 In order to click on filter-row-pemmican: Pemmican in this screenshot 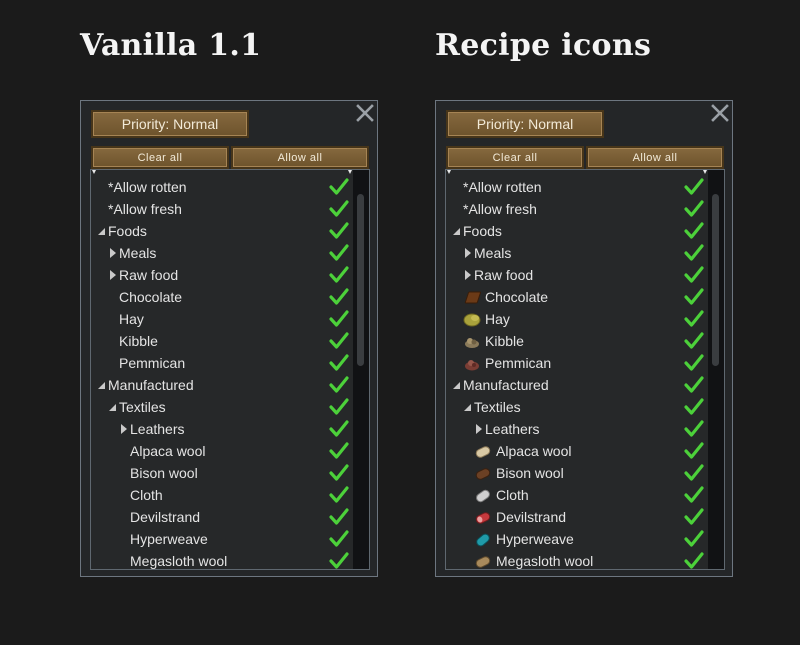, I will do `click(222, 363)`.